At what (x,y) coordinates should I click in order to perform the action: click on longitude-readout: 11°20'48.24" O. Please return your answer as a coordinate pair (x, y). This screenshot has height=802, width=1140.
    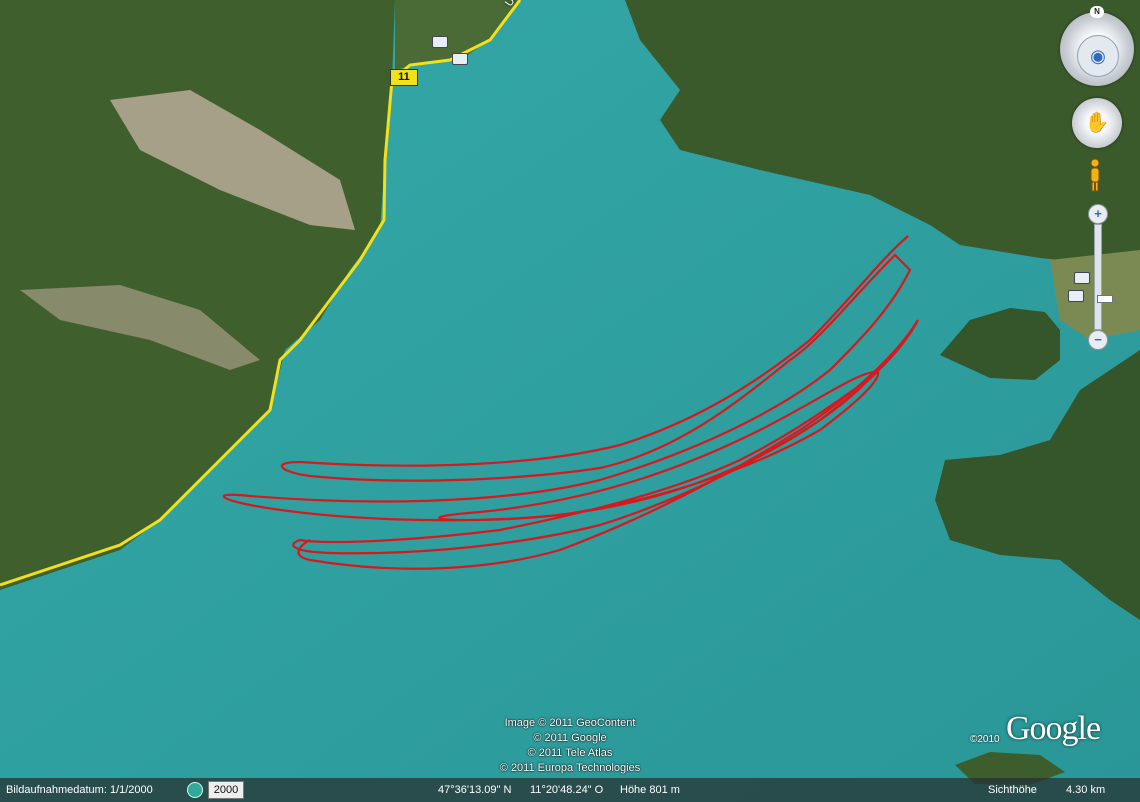
    Looking at the image, I should click on (567, 790).